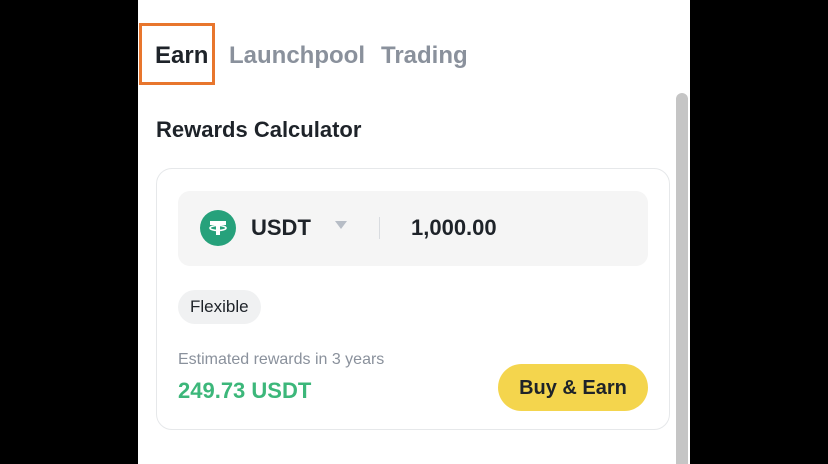 Image resolution: width=828 pixels, height=464 pixels. Describe the element at coordinates (181, 56) in the screenshot. I see `tab-earn: Earn` at that location.